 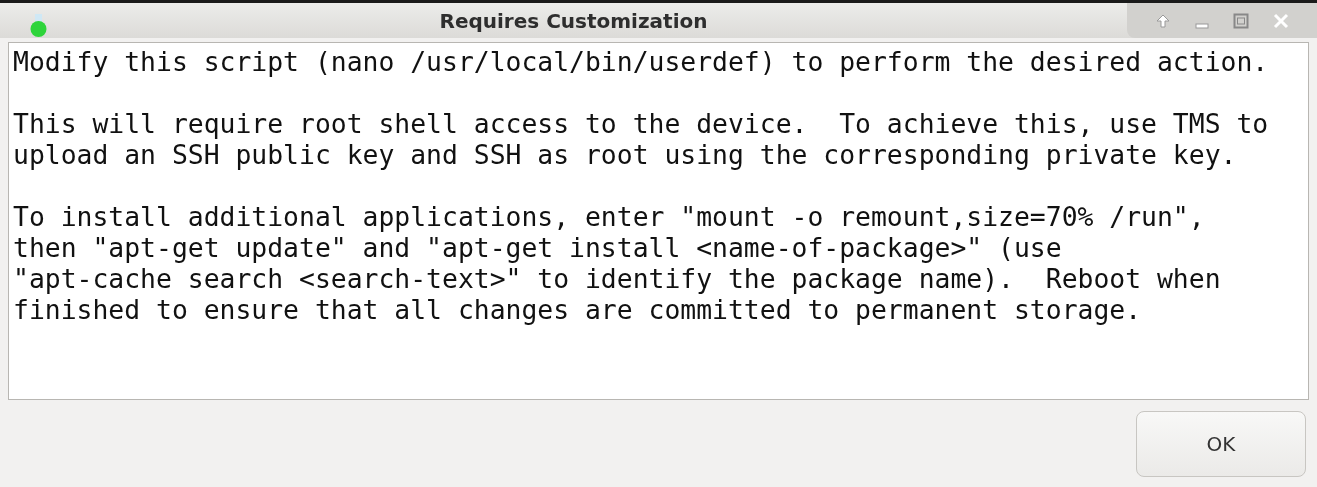 I want to click on message-text: upload an SSH public key and SSH as root using the corresponding private key., so click(x=625, y=154).